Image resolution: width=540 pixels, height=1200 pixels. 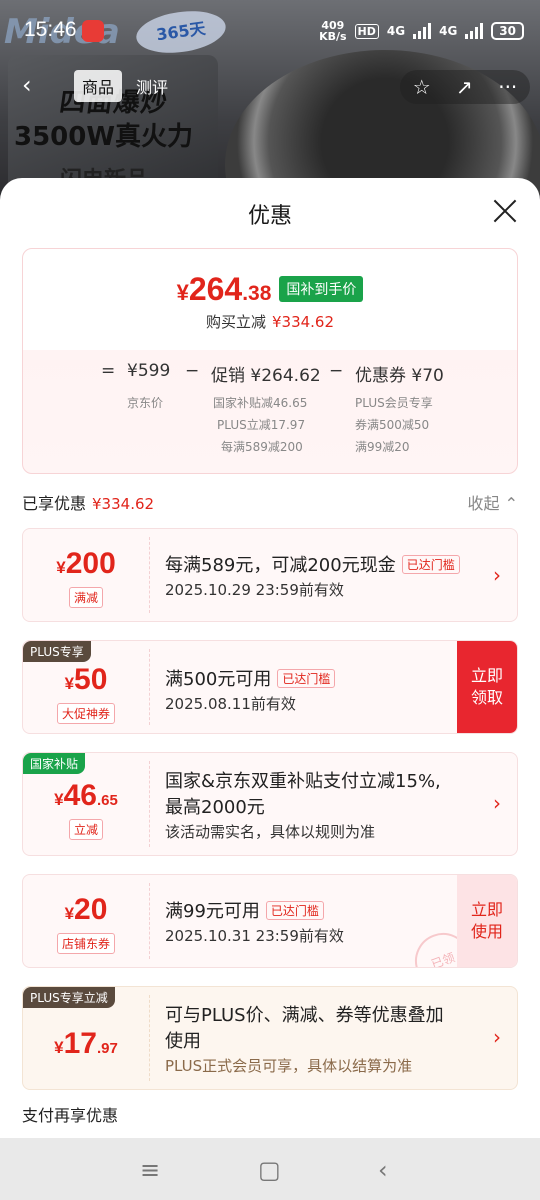 I want to click on top-actions: ☆ ↗ ···, so click(x=465, y=87).